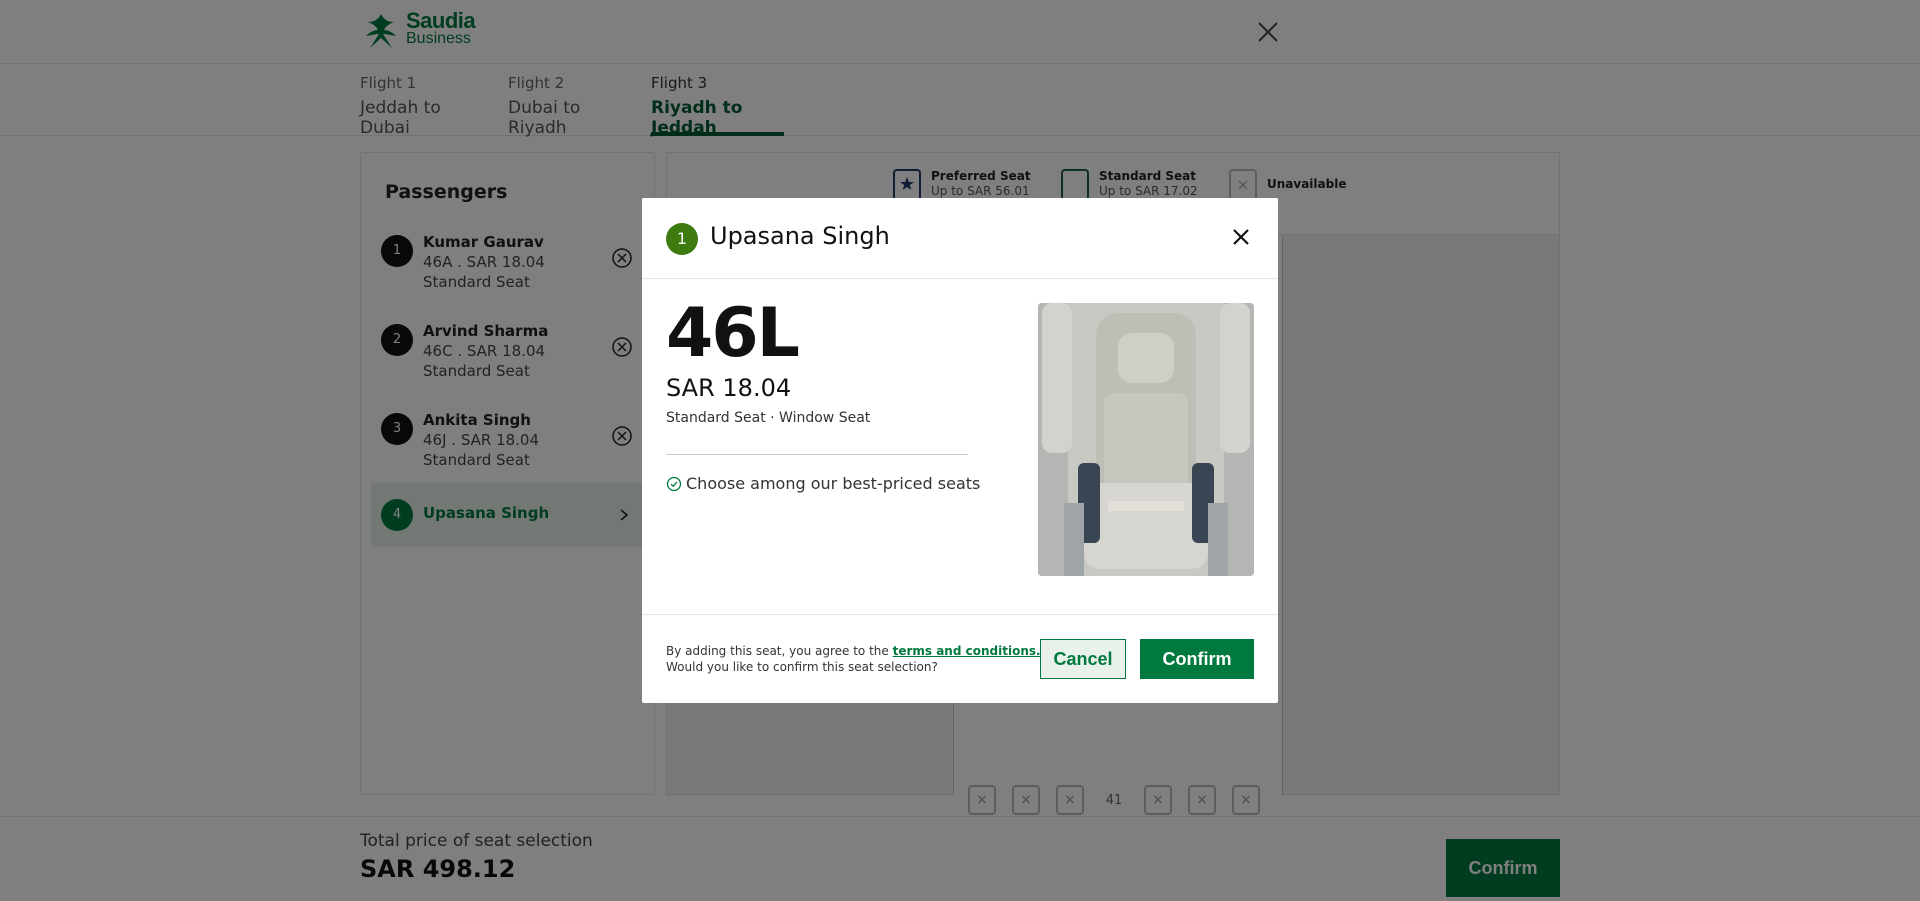 The image size is (1920, 901). Describe the element at coordinates (779, 651) in the screenshot. I see `terms-prefix: By adding this seat, you agree to the` at that location.